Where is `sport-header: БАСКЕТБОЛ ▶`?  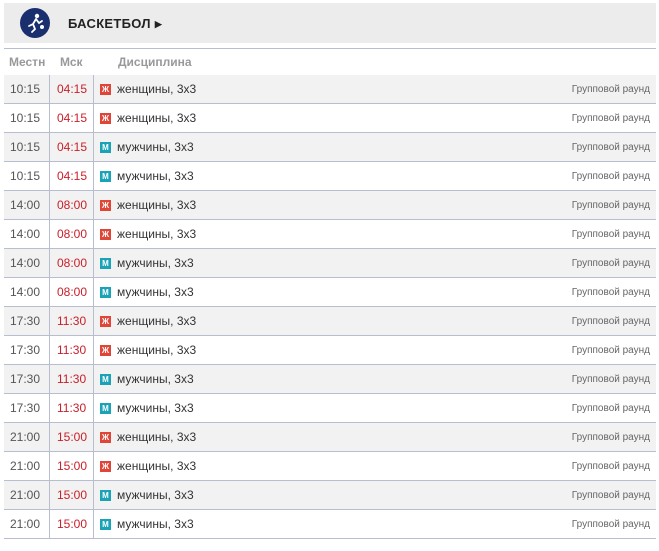 sport-header: БАСКЕТБОЛ ▶ is located at coordinates (330, 23).